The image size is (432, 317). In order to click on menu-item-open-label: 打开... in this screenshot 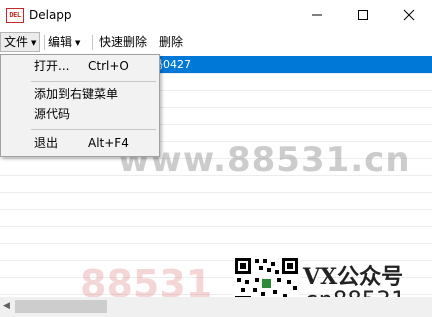, I will do `click(52, 66)`.